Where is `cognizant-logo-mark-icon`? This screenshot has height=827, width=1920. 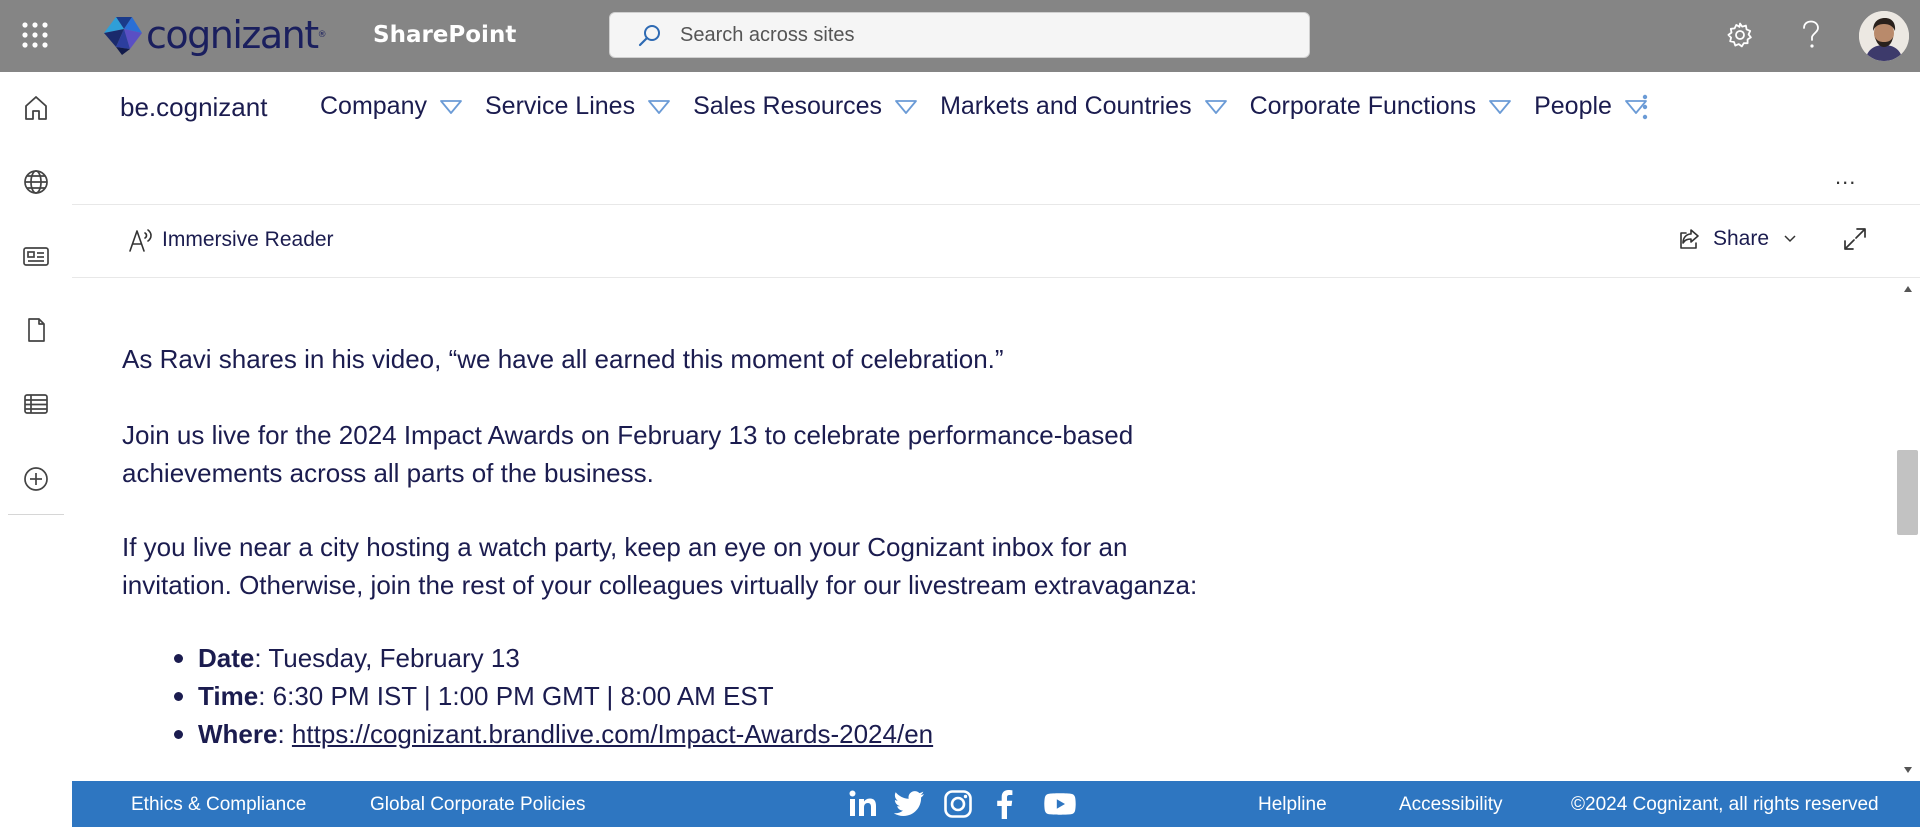
cognizant-logo-mark-icon is located at coordinates (123, 36).